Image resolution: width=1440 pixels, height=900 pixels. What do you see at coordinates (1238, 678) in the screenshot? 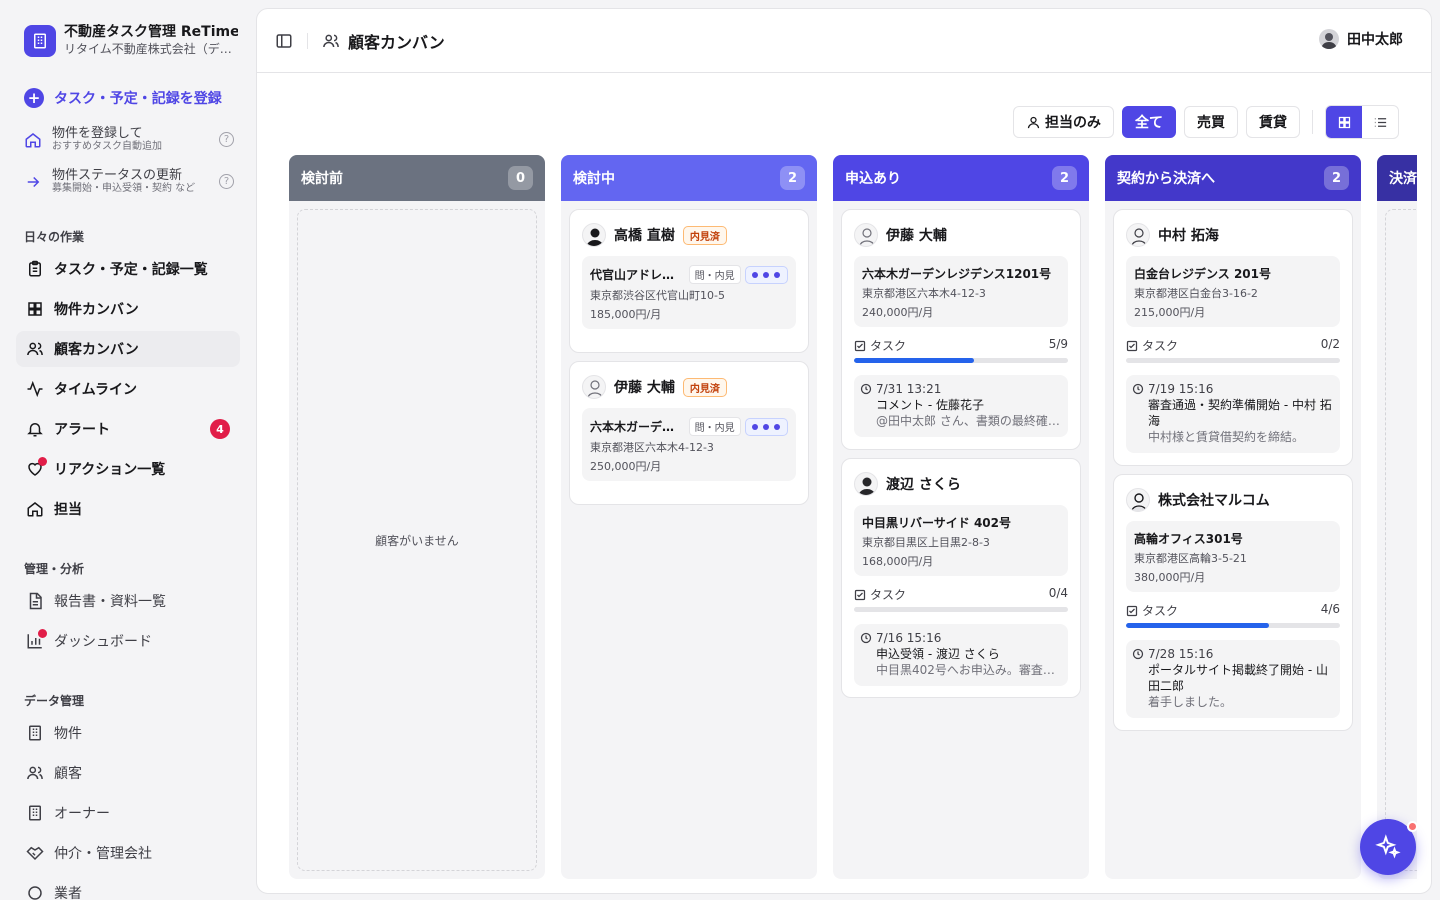
I see `activity-title: ポータルサイト掲載終了開始 - 山田二郎` at bounding box center [1238, 678].